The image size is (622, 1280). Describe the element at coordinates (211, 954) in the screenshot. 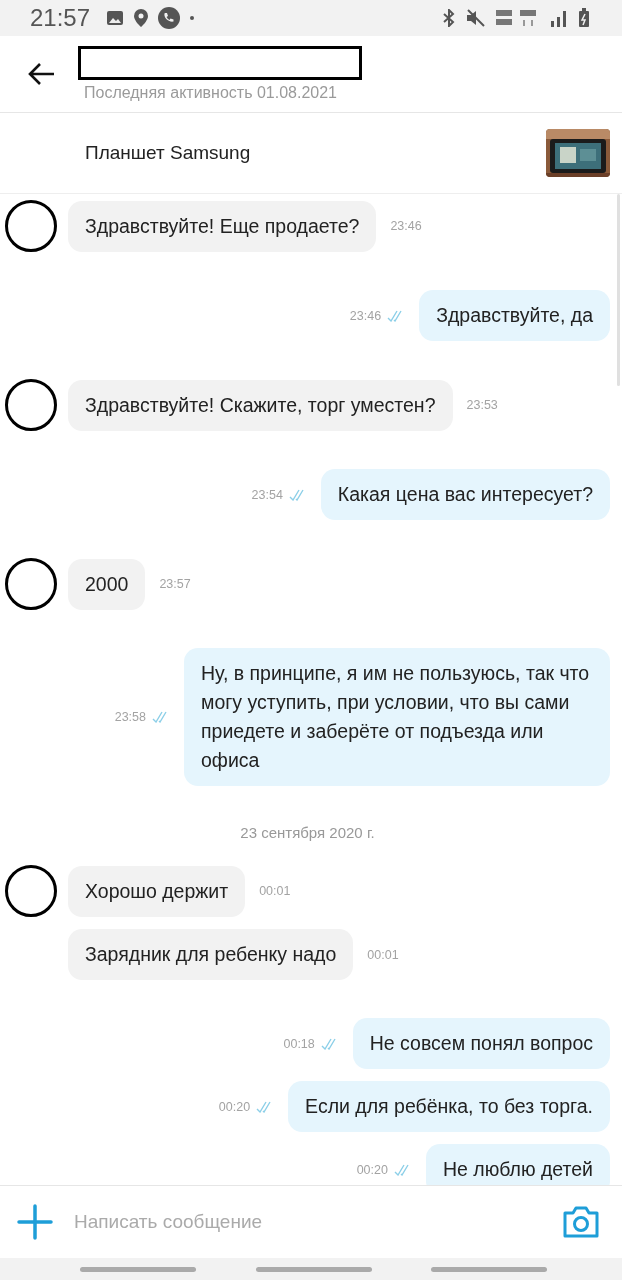

I see `message-bubble: Зарядник для ребенку надо` at that location.